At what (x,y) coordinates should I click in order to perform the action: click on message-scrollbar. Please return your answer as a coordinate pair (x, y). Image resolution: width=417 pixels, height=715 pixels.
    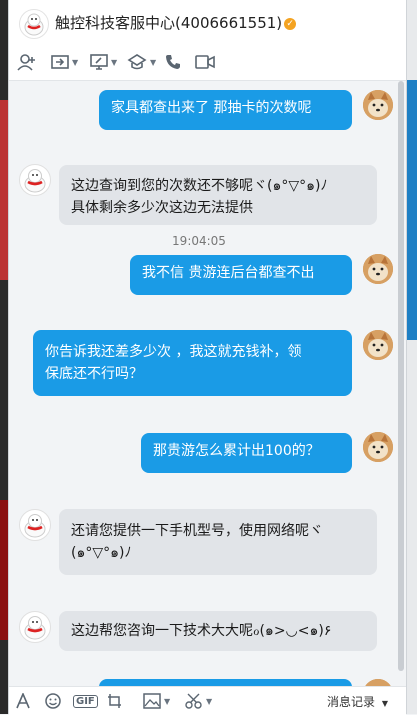
    Looking at the image, I should click on (401, 383).